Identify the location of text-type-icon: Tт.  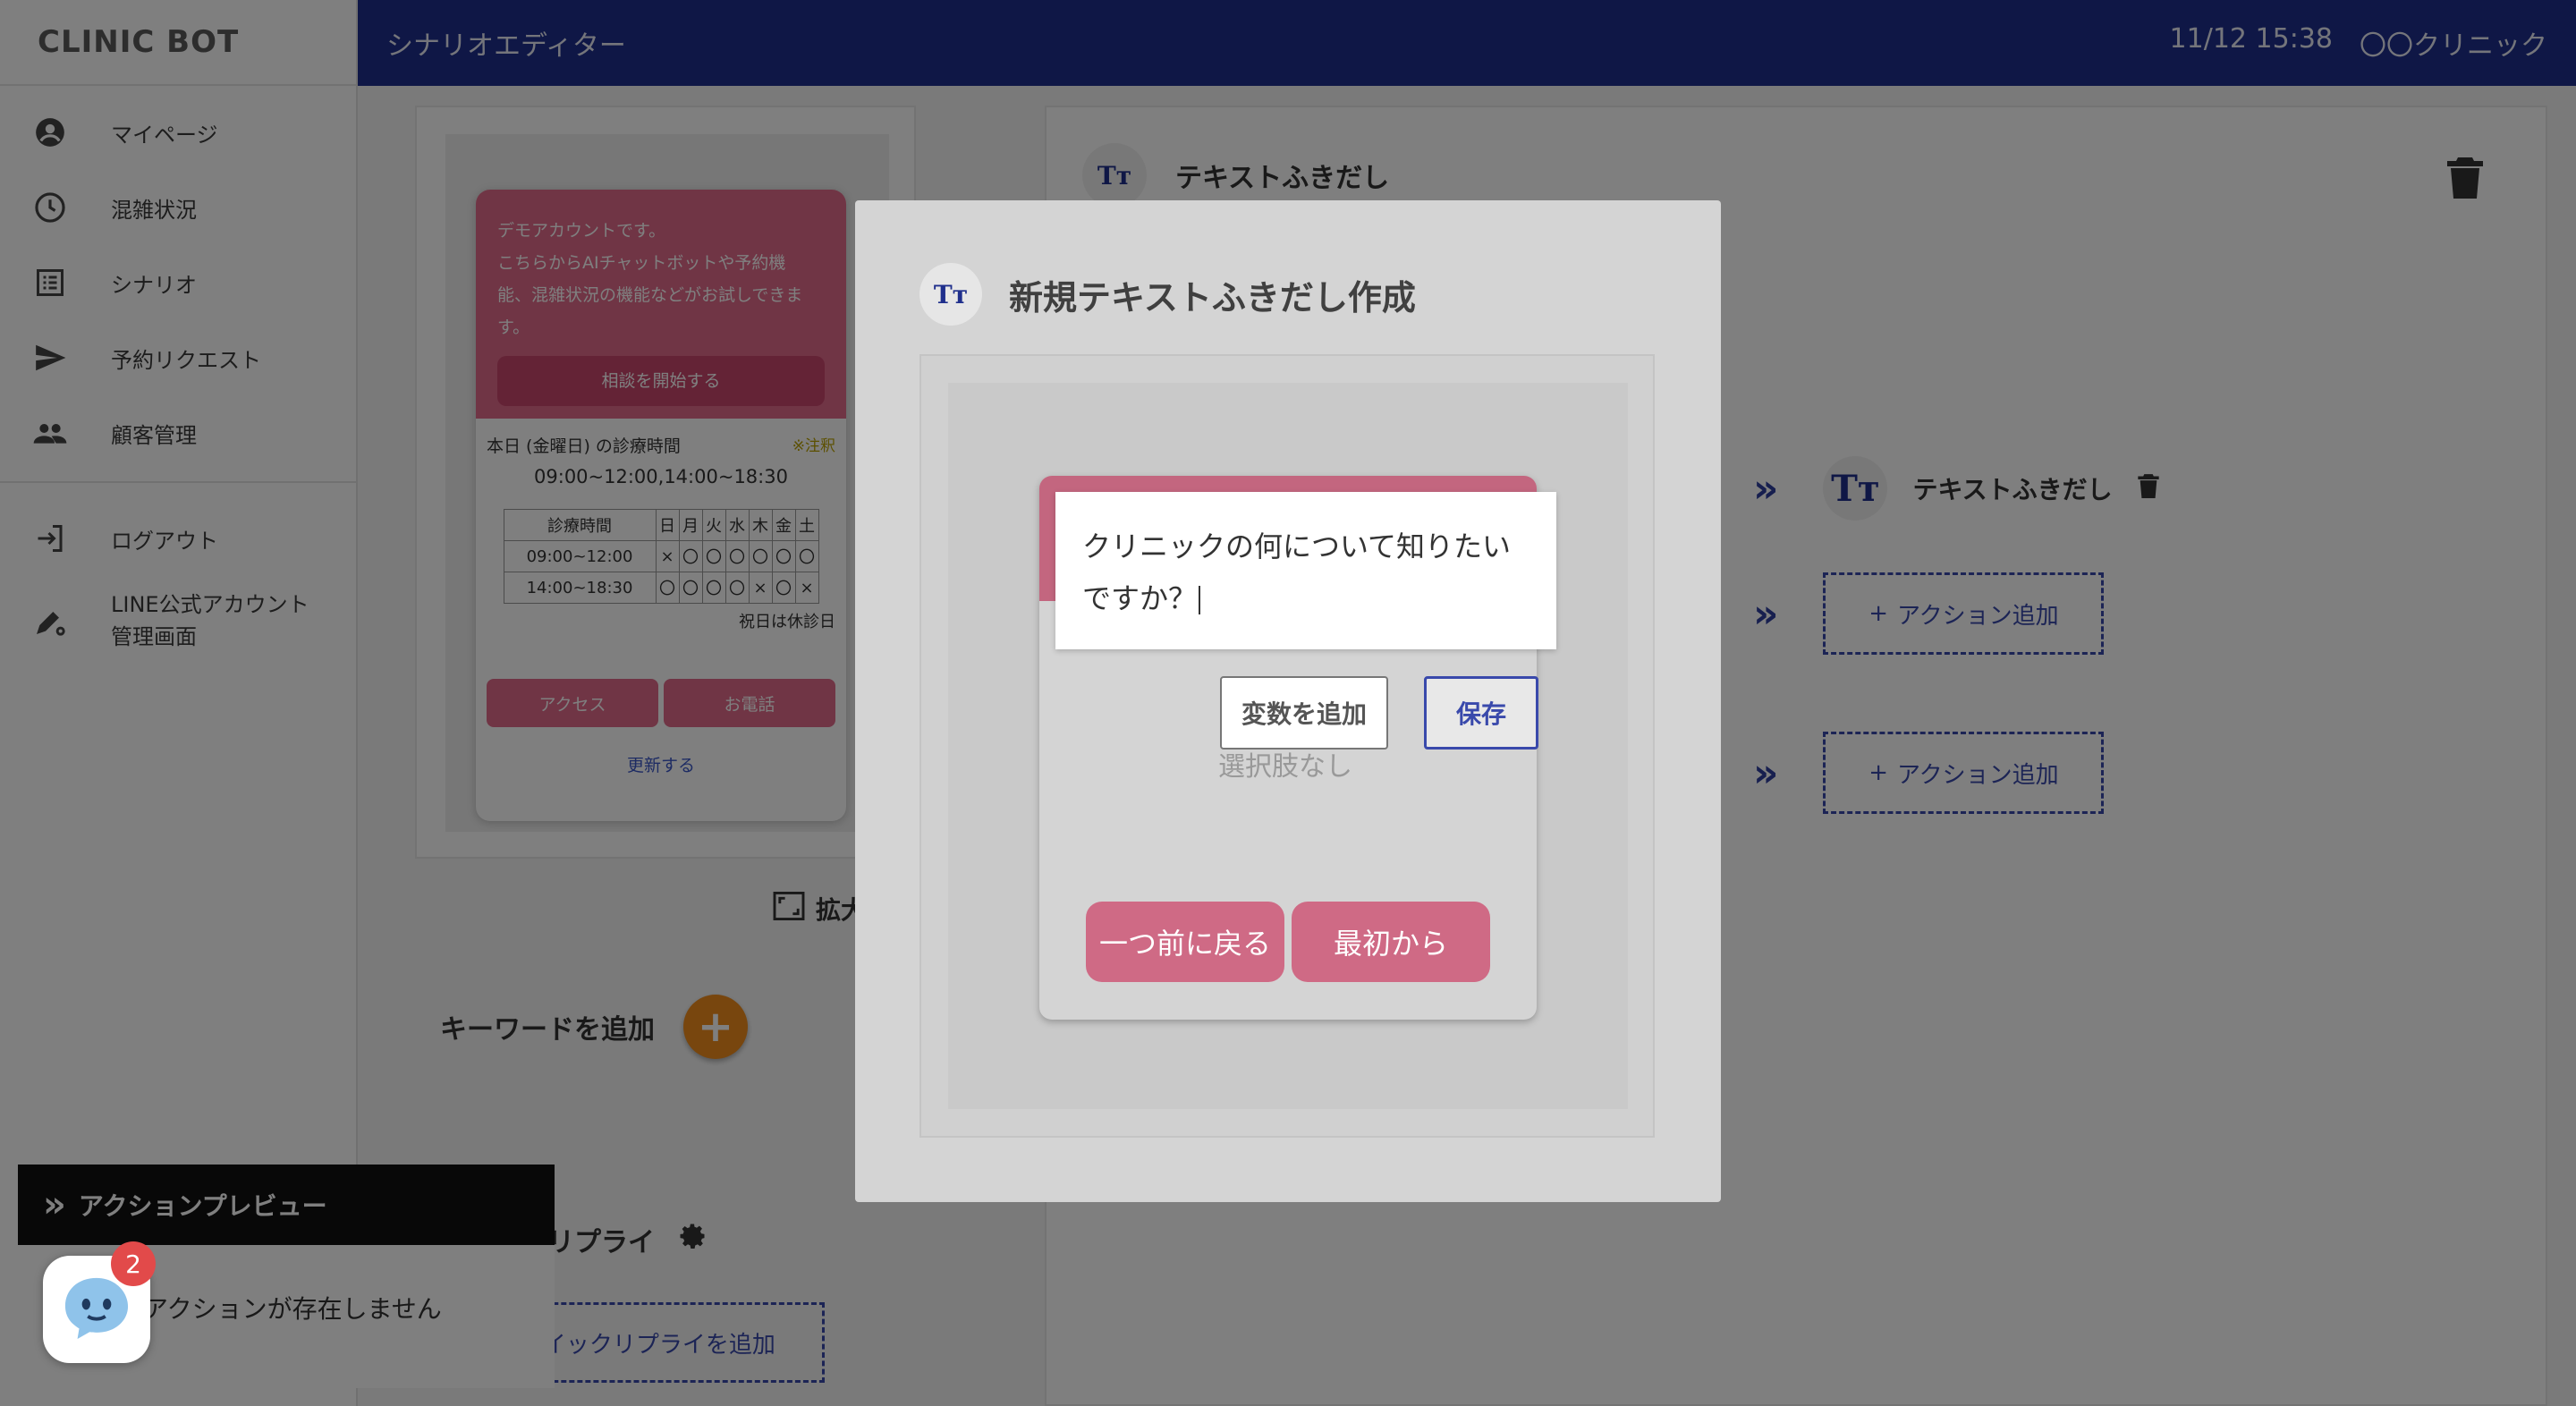
(950, 295).